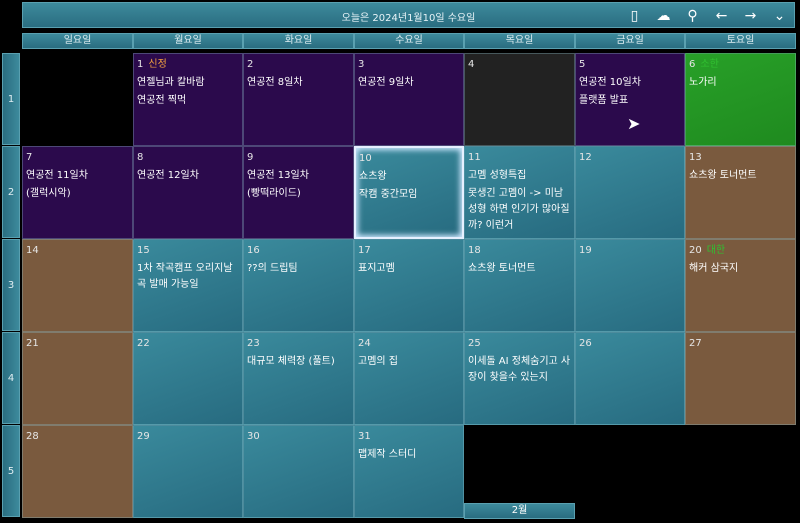 This screenshot has width=800, height=523. Describe the element at coordinates (630, 378) in the screenshot. I see `day-cell-26: 26` at that location.